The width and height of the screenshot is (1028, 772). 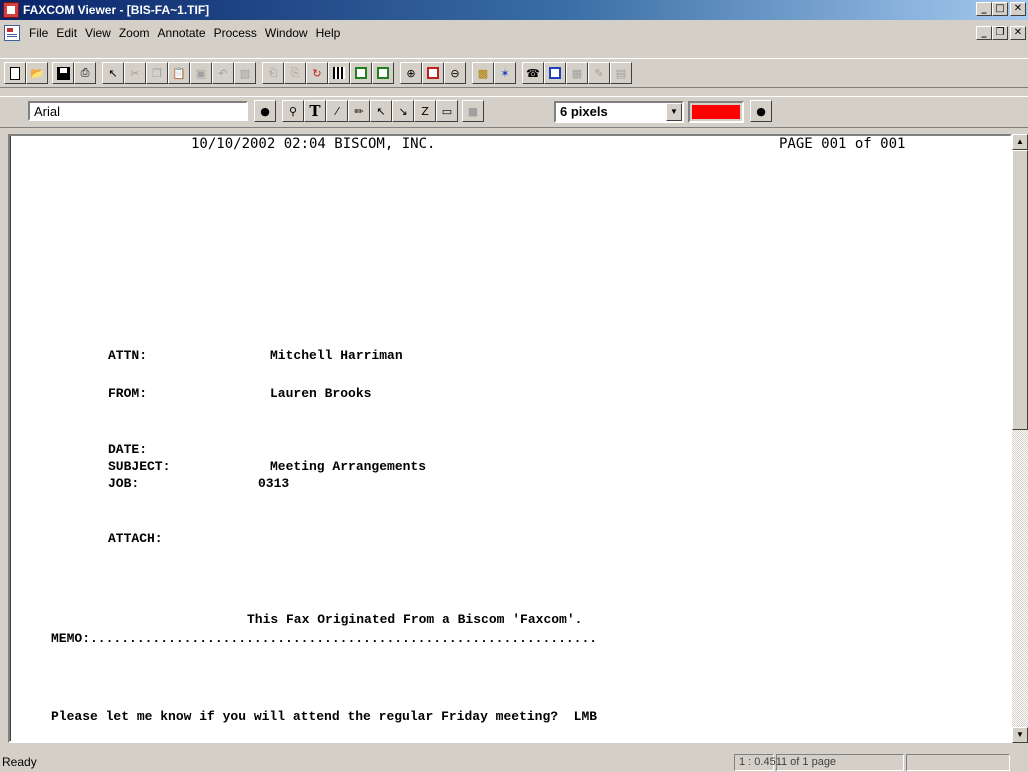 I want to click on scroll-thumb, so click(x=1020, y=290).